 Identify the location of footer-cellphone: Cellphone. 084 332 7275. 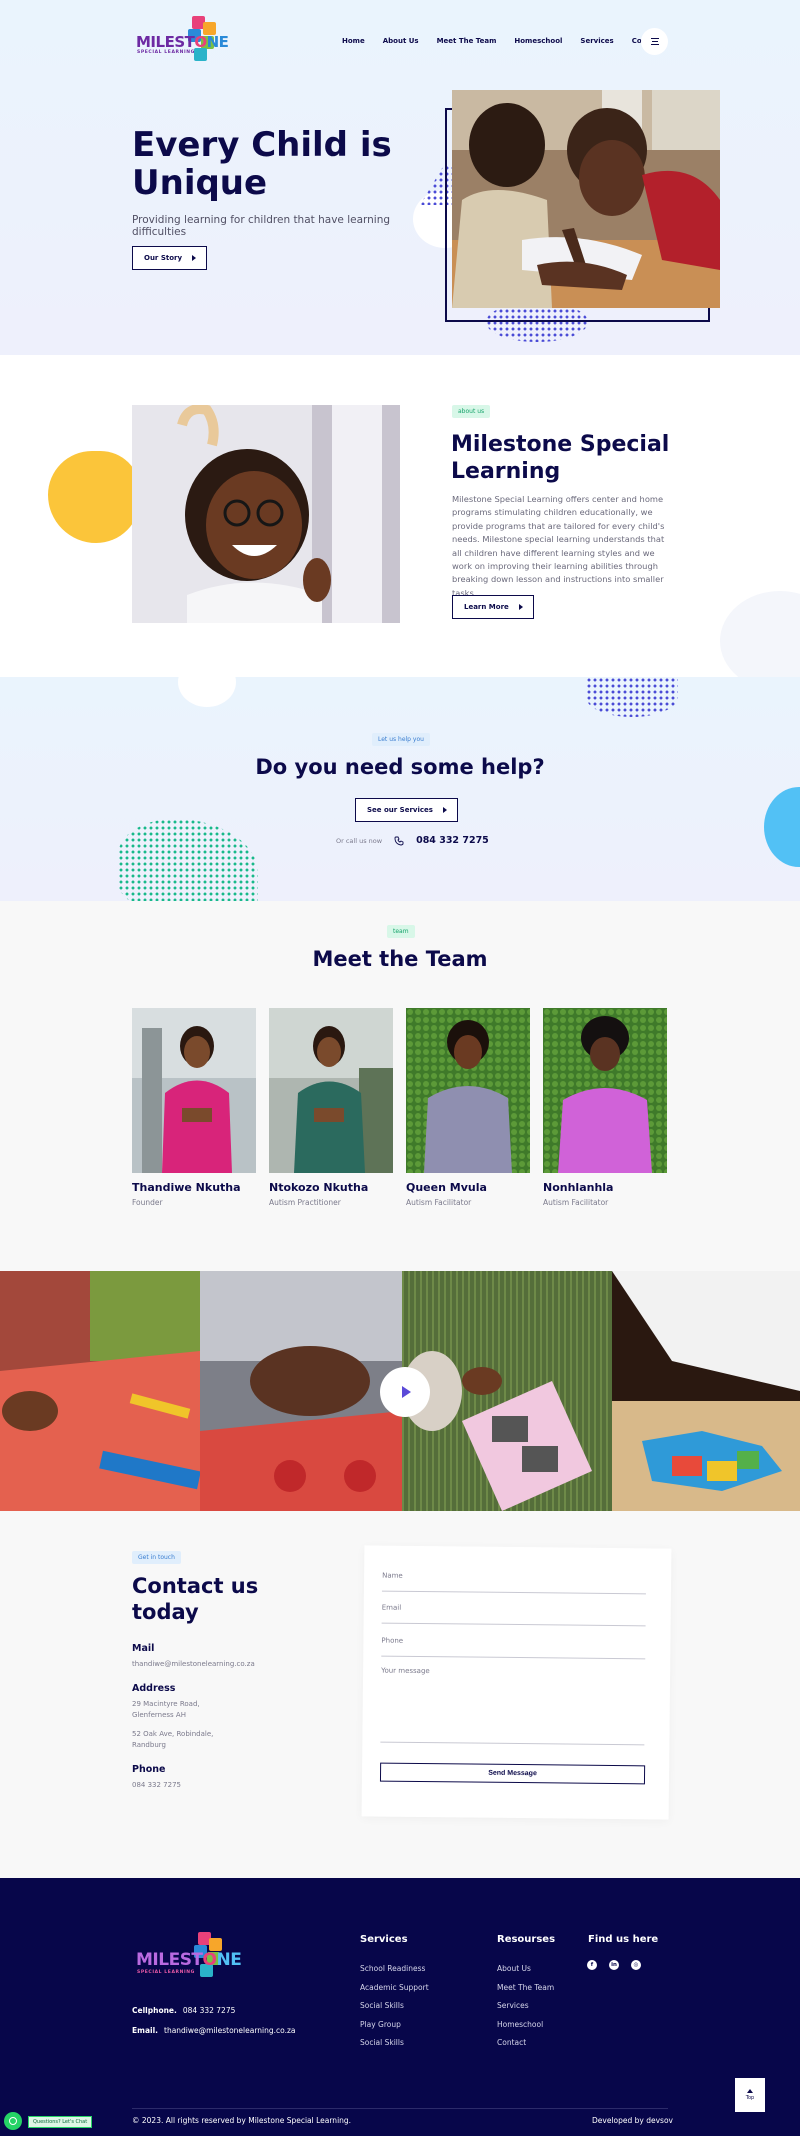
(184, 2010).